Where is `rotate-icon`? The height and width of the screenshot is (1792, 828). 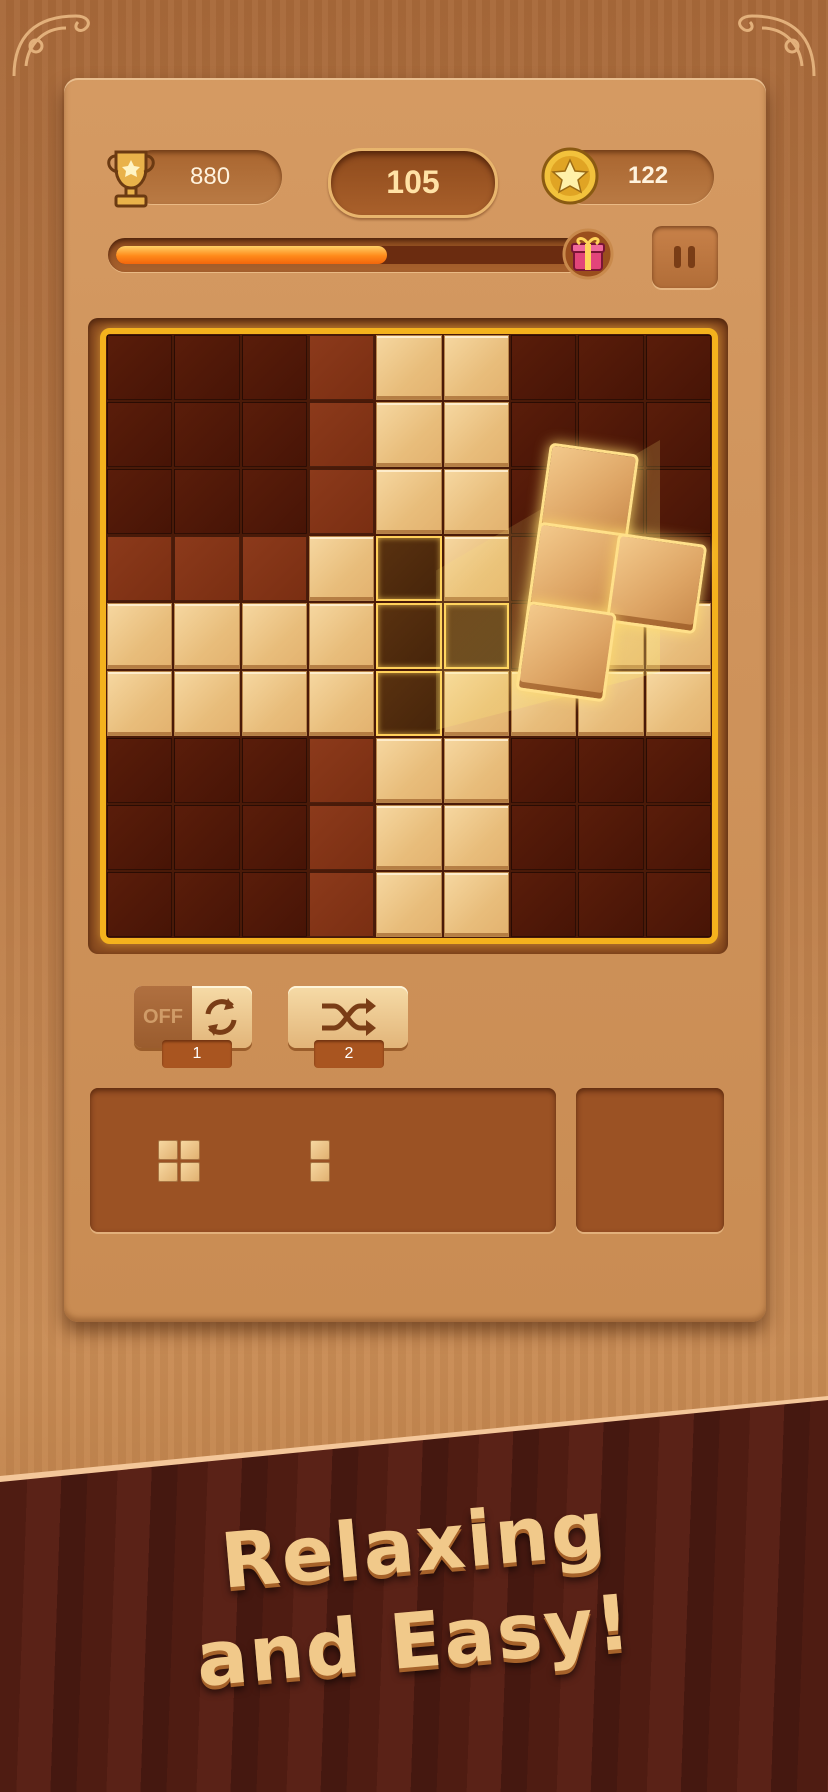 rotate-icon is located at coordinates (221, 1017).